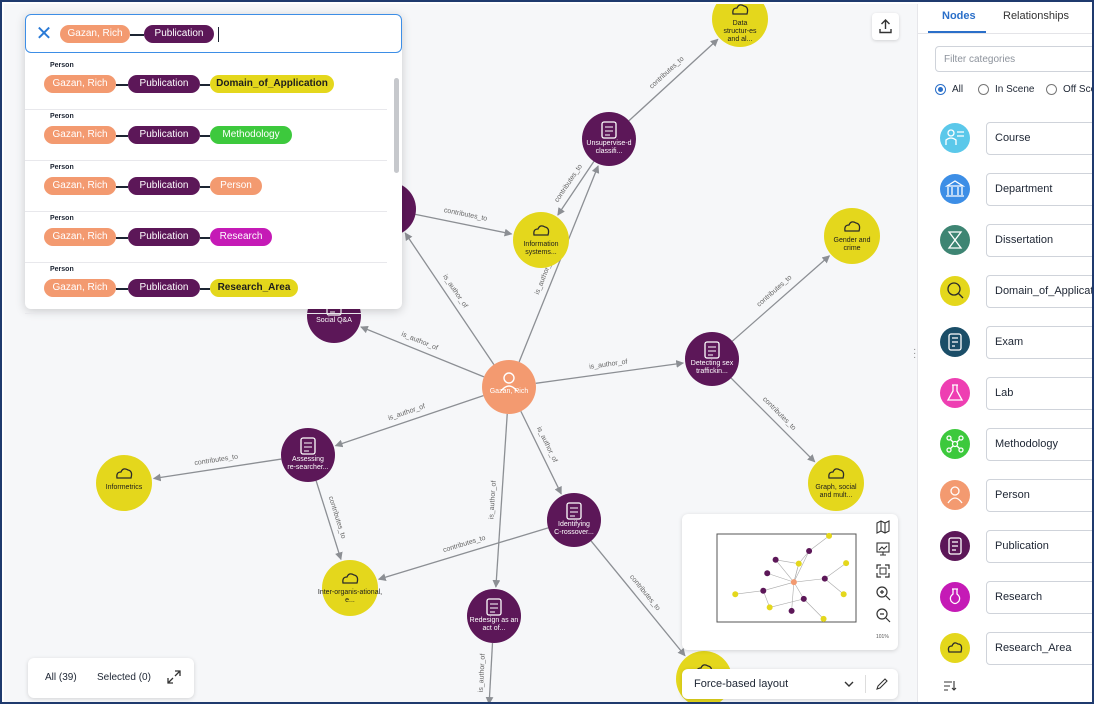 The height and width of the screenshot is (704, 1094). Describe the element at coordinates (955, 648) in the screenshot. I see `cloud-icon` at that location.